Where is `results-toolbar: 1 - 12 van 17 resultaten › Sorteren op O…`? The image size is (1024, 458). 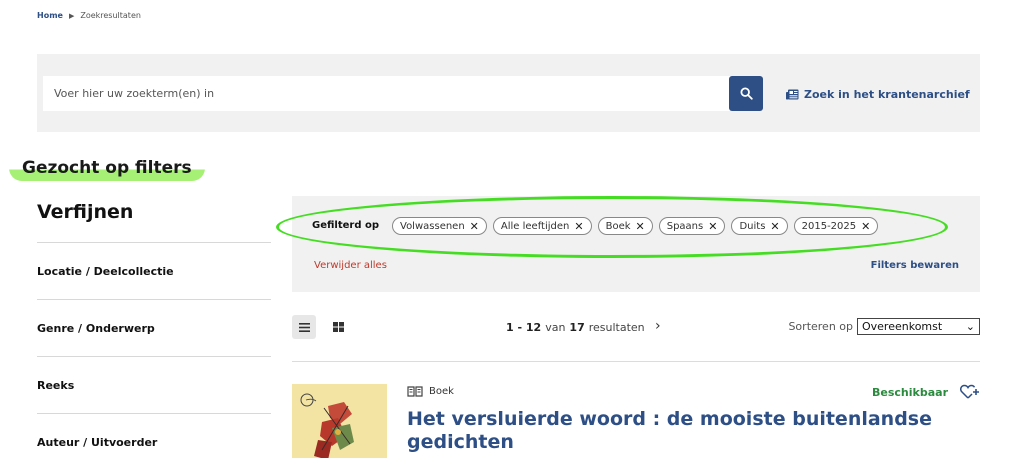
results-toolbar: 1 - 12 van 17 resultaten › Sorteren op O… is located at coordinates (636, 327).